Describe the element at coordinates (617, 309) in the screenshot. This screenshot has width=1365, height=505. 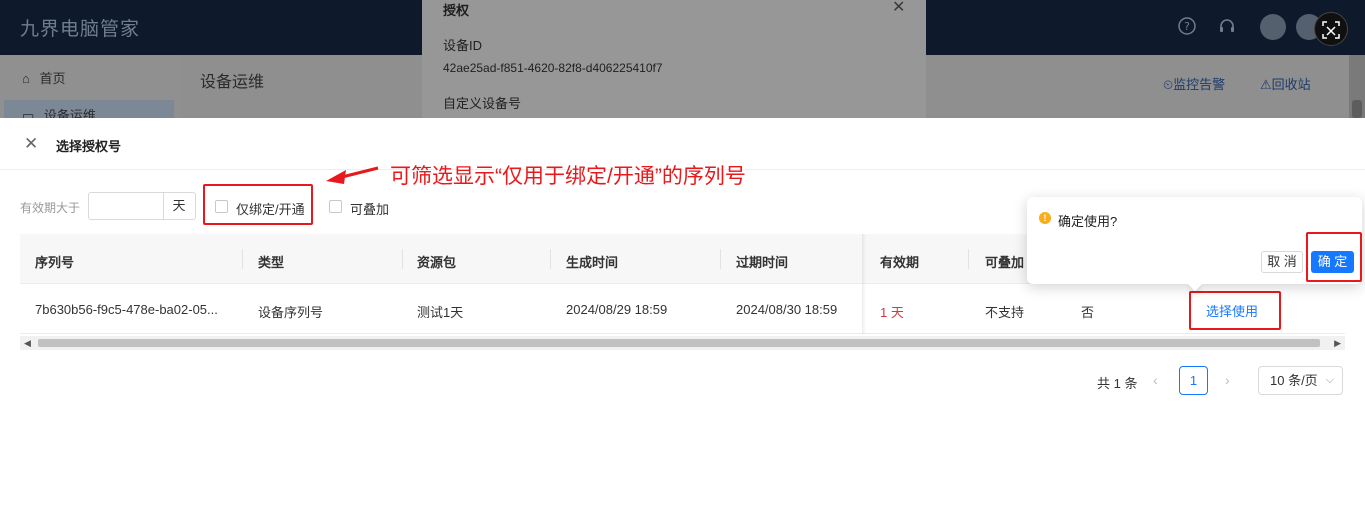
I see `cell-created: 2024/08/29 18:59` at that location.